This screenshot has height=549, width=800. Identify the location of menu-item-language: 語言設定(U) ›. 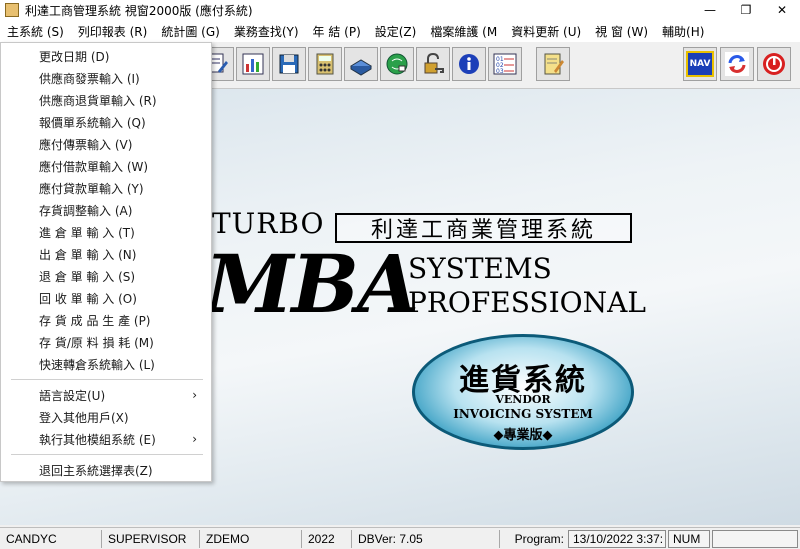
(106, 395).